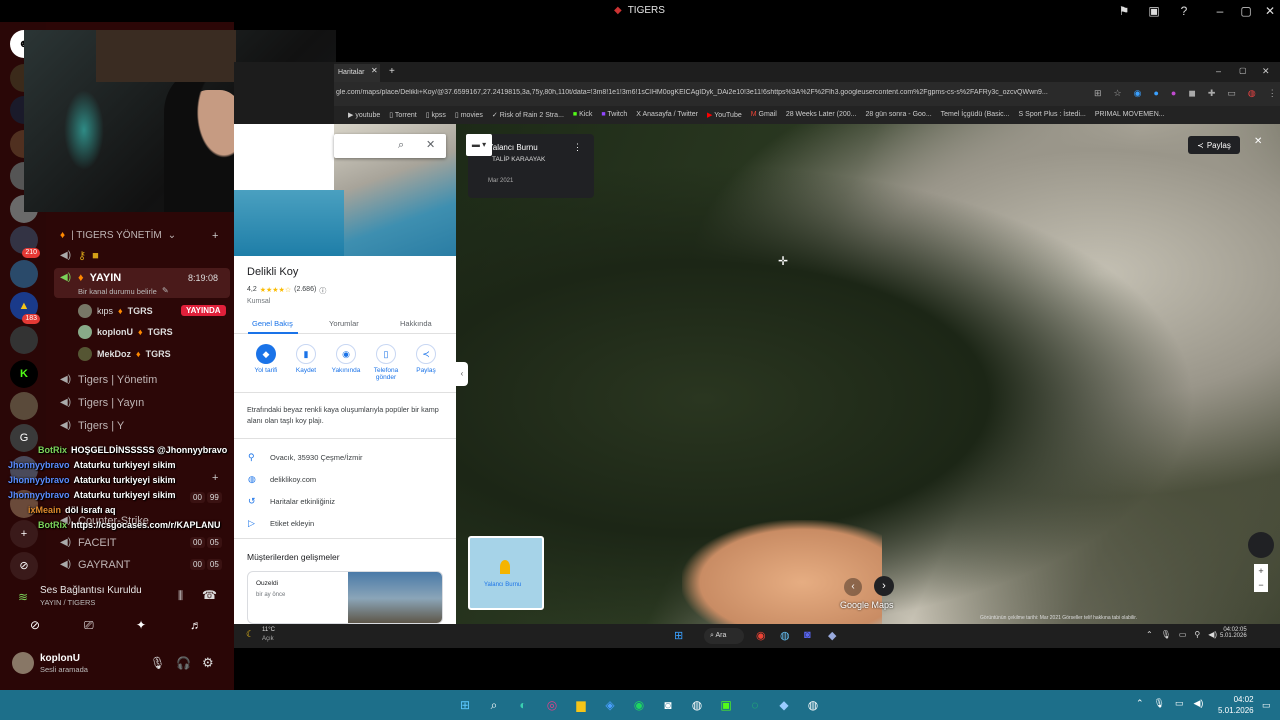  Describe the element at coordinates (89, 625) in the screenshot. I see `screen-share-icon: ⎚` at that location.